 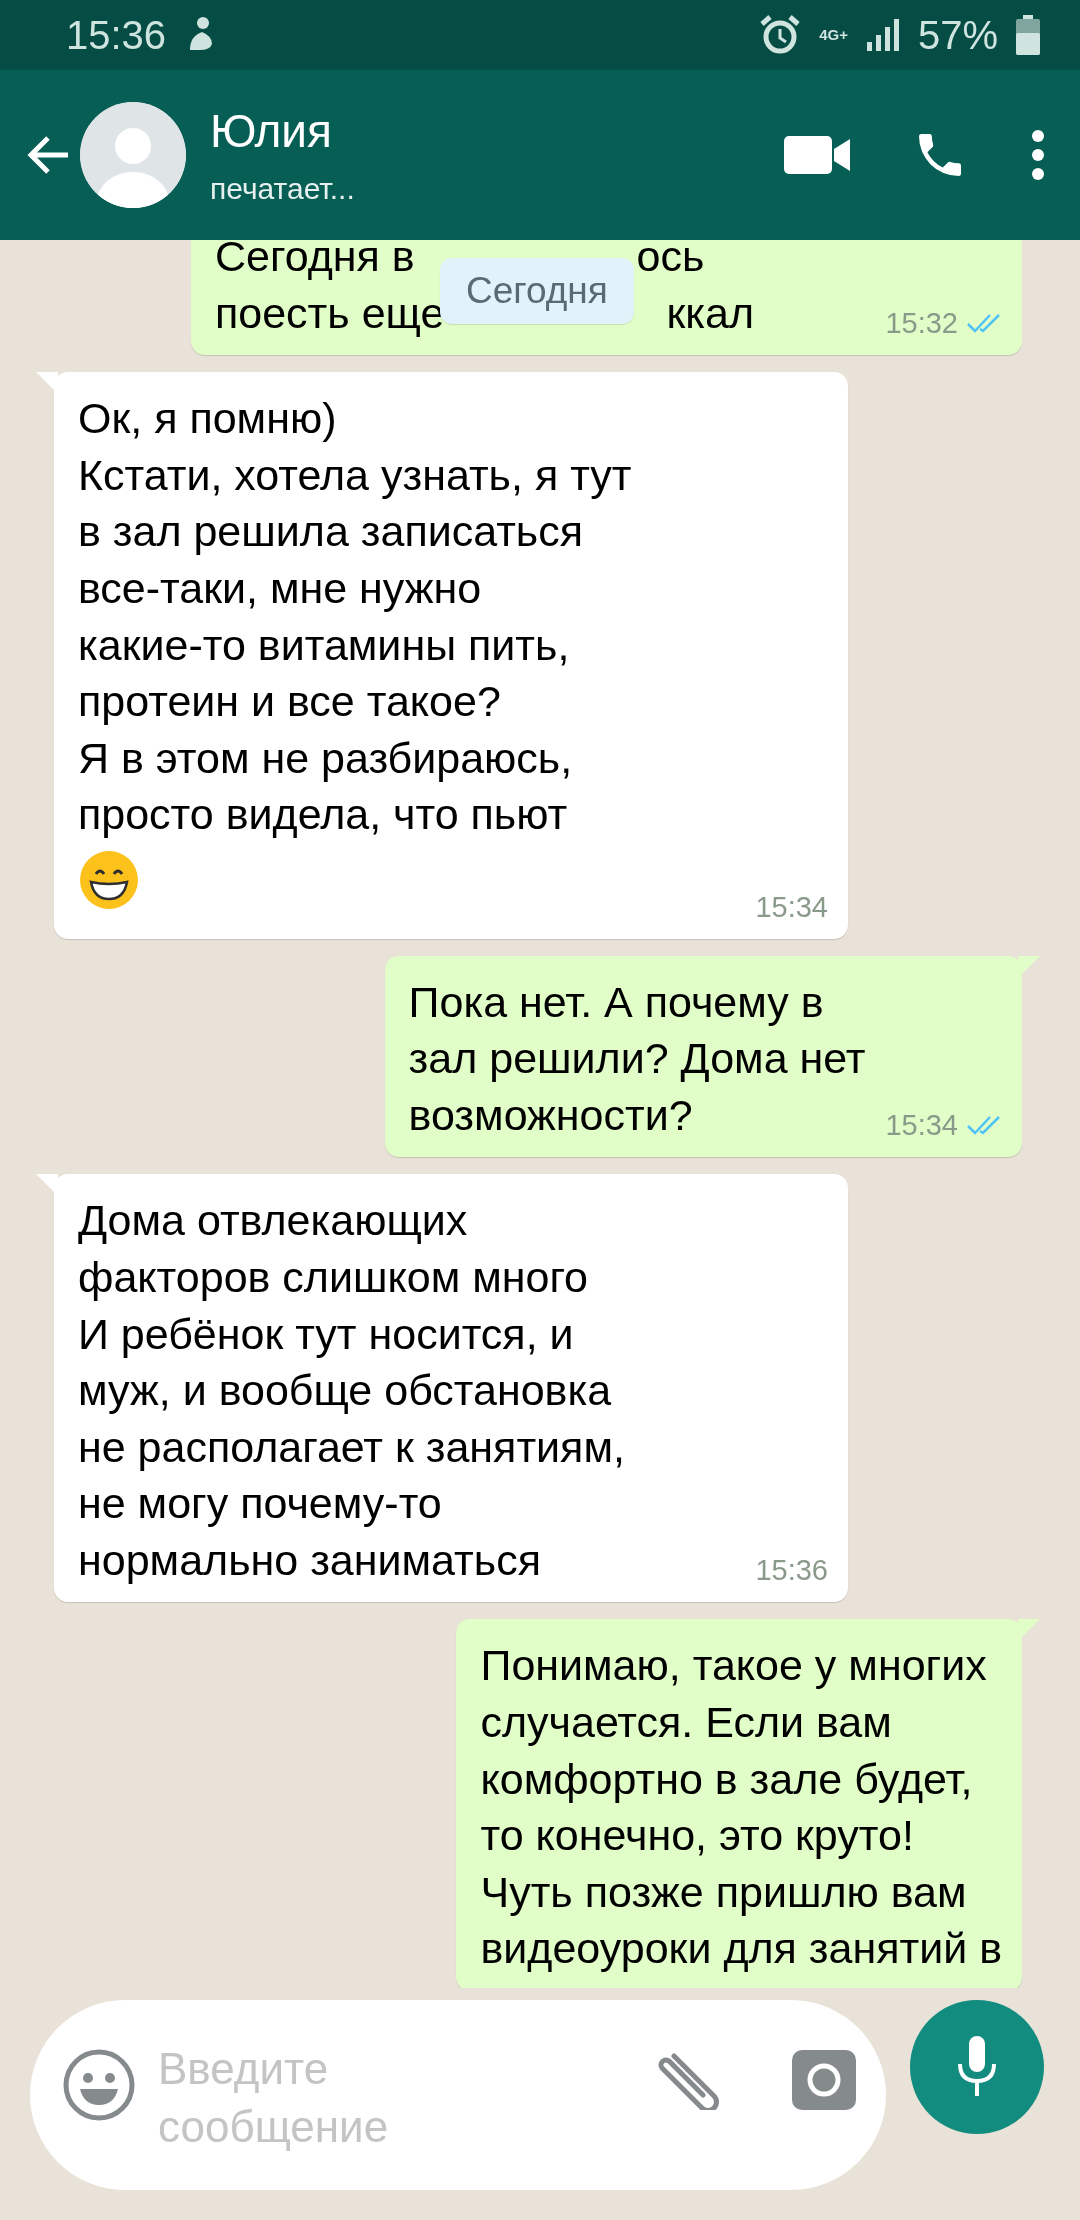 I want to click on back-arrow-icon, so click(x=48, y=155).